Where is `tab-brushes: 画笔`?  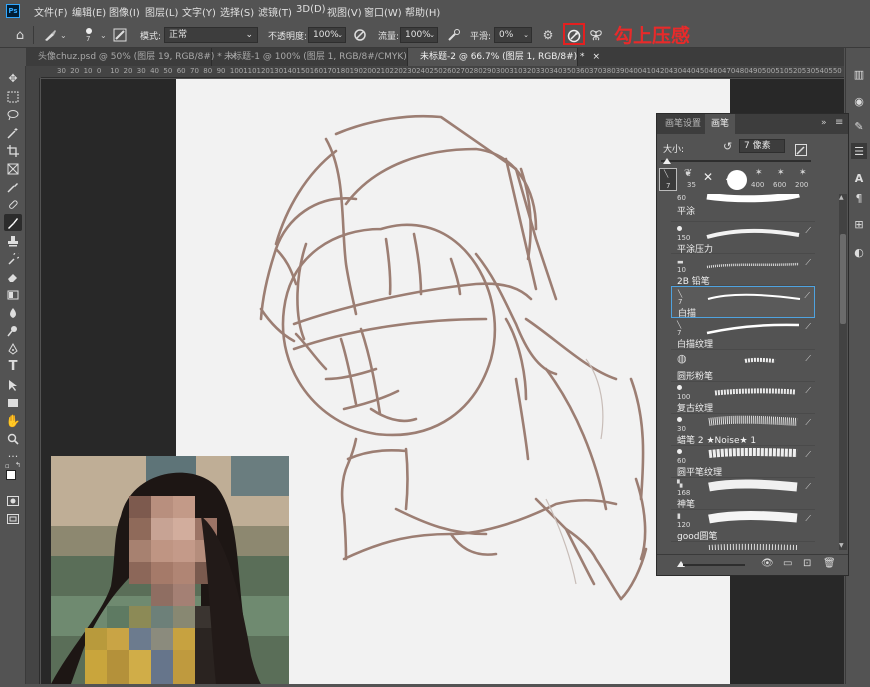 tab-brushes: 画笔 is located at coordinates (720, 124).